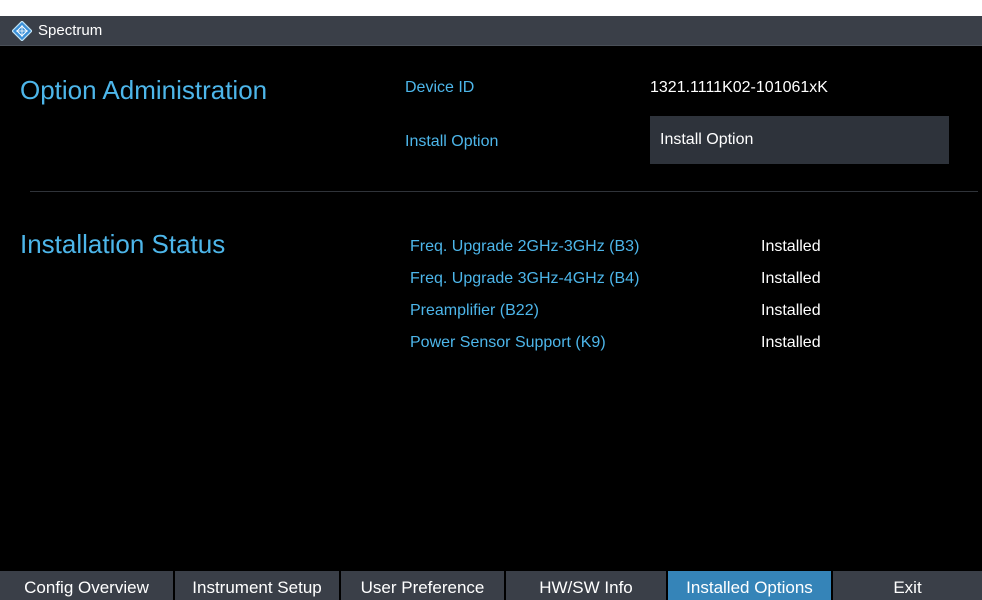  What do you see at coordinates (70, 30) in the screenshot?
I see `app-title: Spectrum` at bounding box center [70, 30].